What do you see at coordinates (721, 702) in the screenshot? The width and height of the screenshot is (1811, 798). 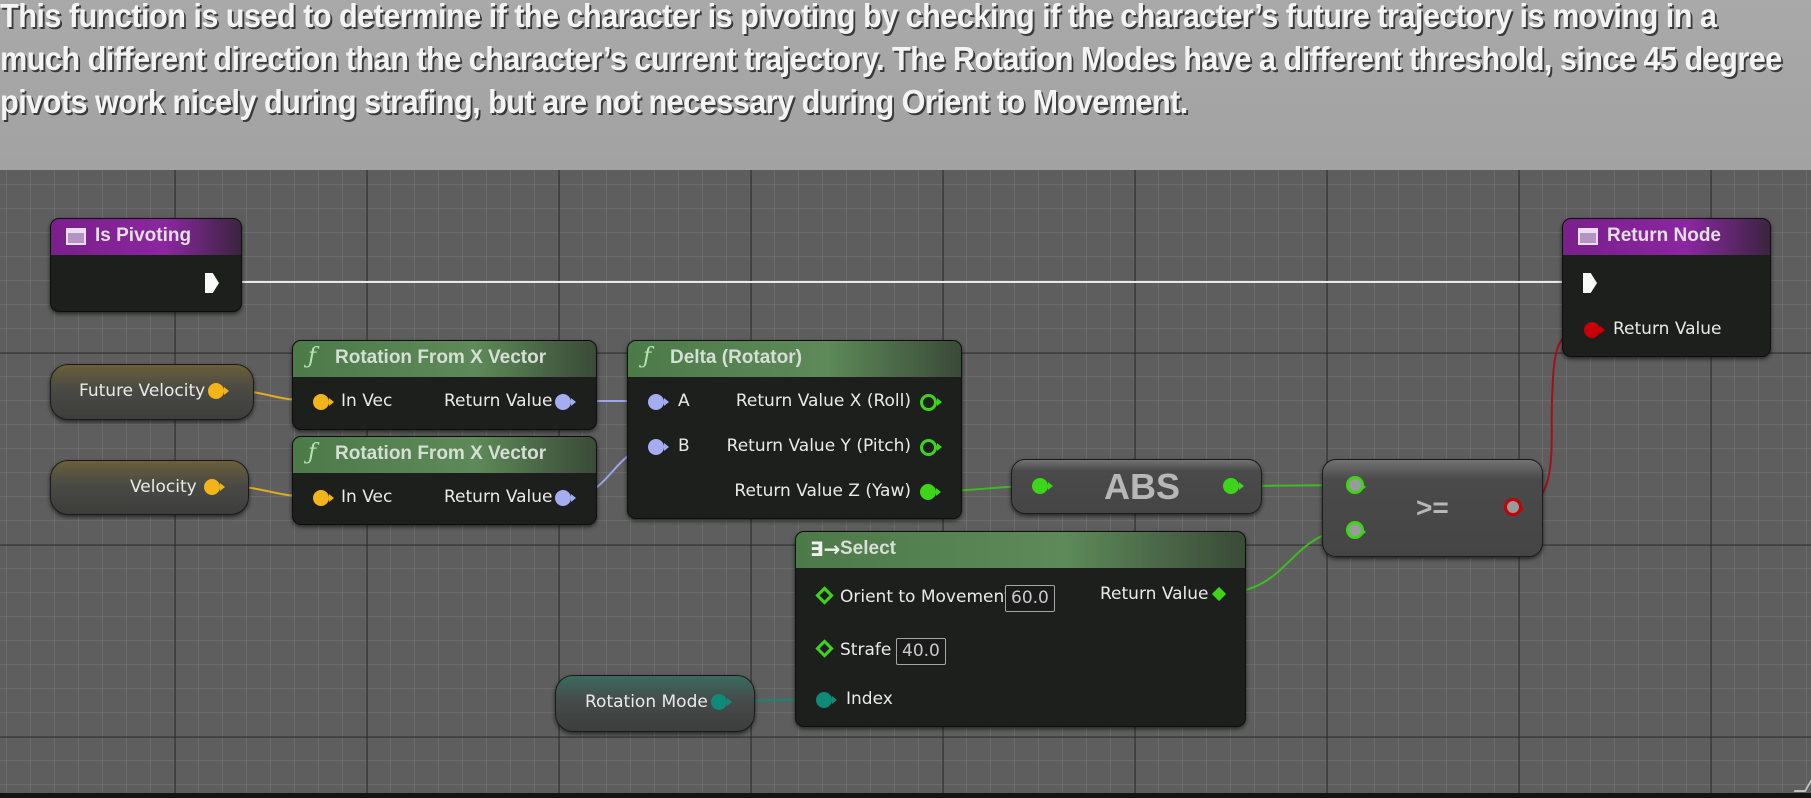 I see `enum-output-pin` at bounding box center [721, 702].